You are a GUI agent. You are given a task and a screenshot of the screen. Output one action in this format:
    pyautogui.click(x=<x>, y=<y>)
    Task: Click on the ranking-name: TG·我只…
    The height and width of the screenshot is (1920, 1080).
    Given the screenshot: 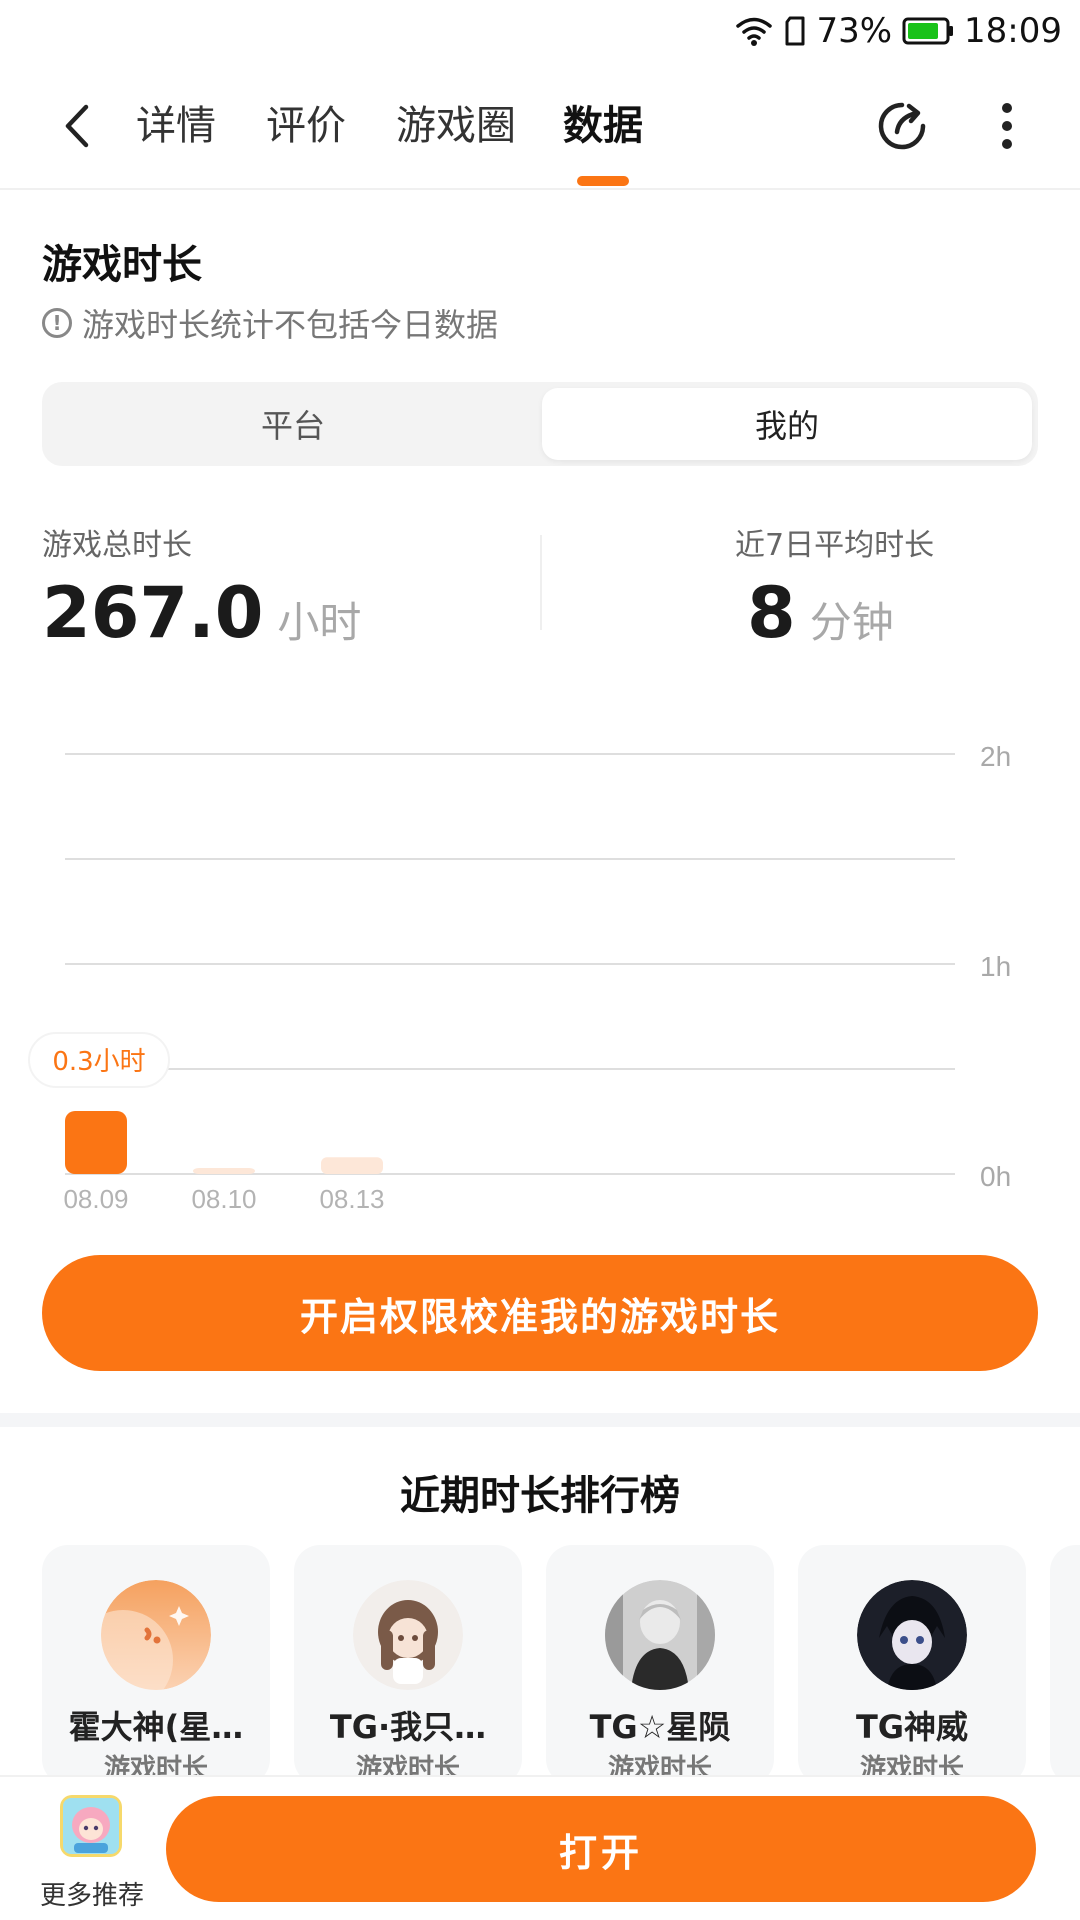 What is the action you would take?
    pyautogui.click(x=408, y=1727)
    